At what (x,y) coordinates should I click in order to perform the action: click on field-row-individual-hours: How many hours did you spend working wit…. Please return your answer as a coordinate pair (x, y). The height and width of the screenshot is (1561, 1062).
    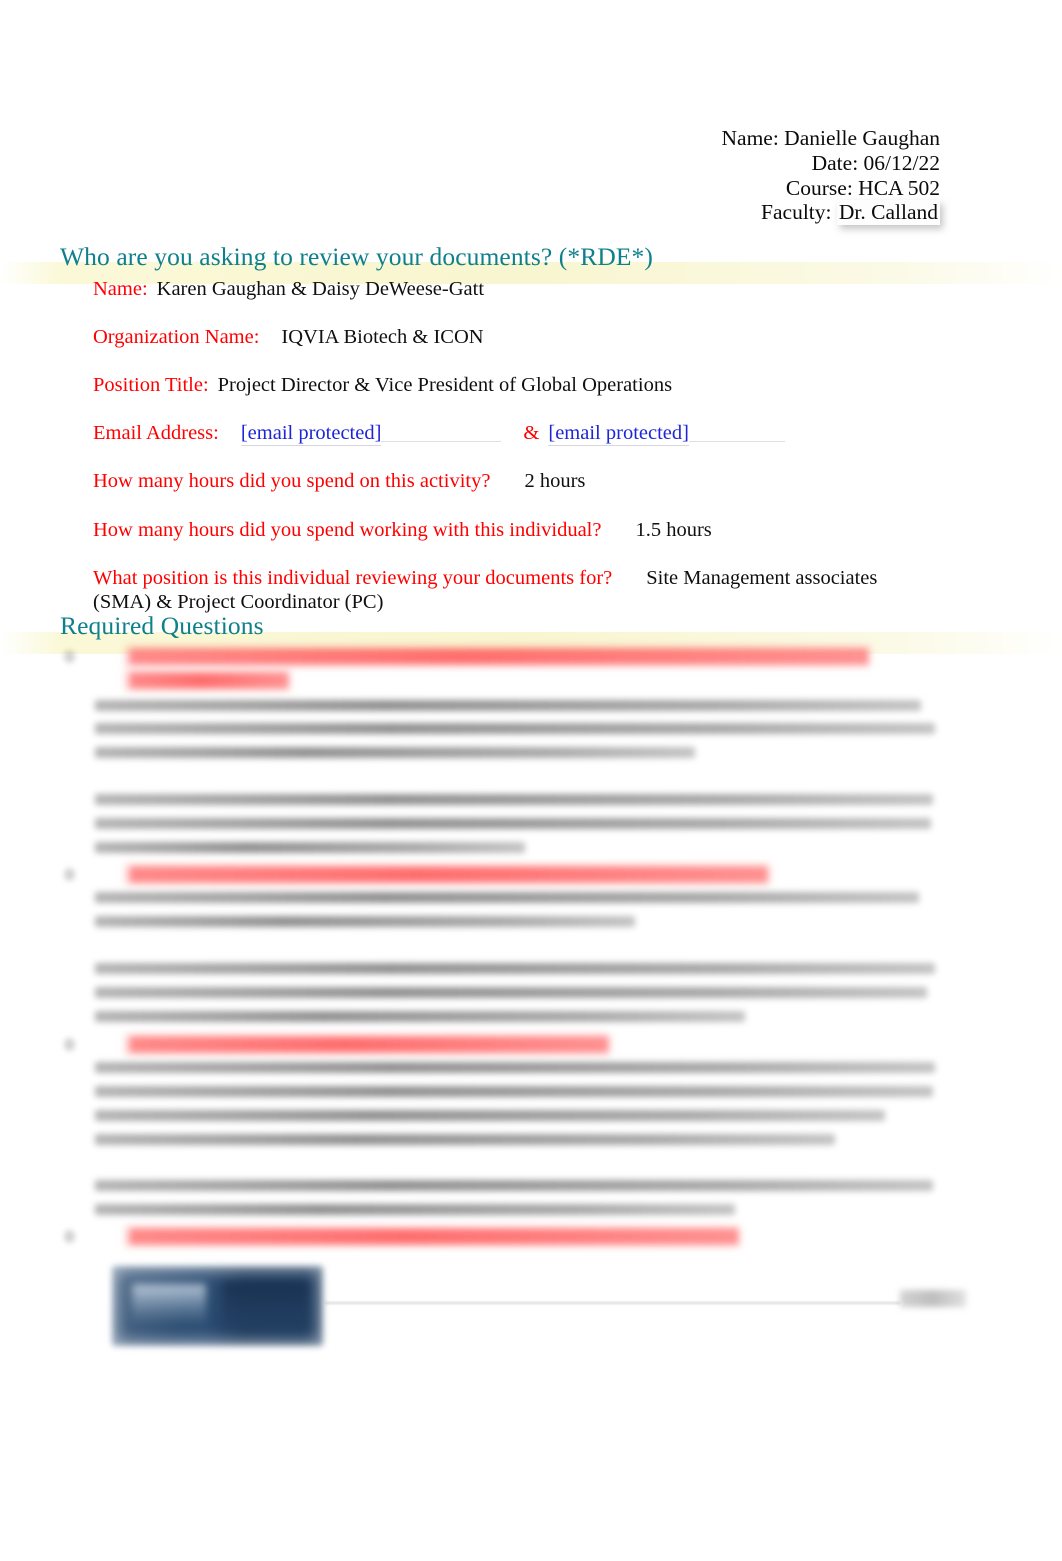
    Looking at the image, I should click on (402, 530).